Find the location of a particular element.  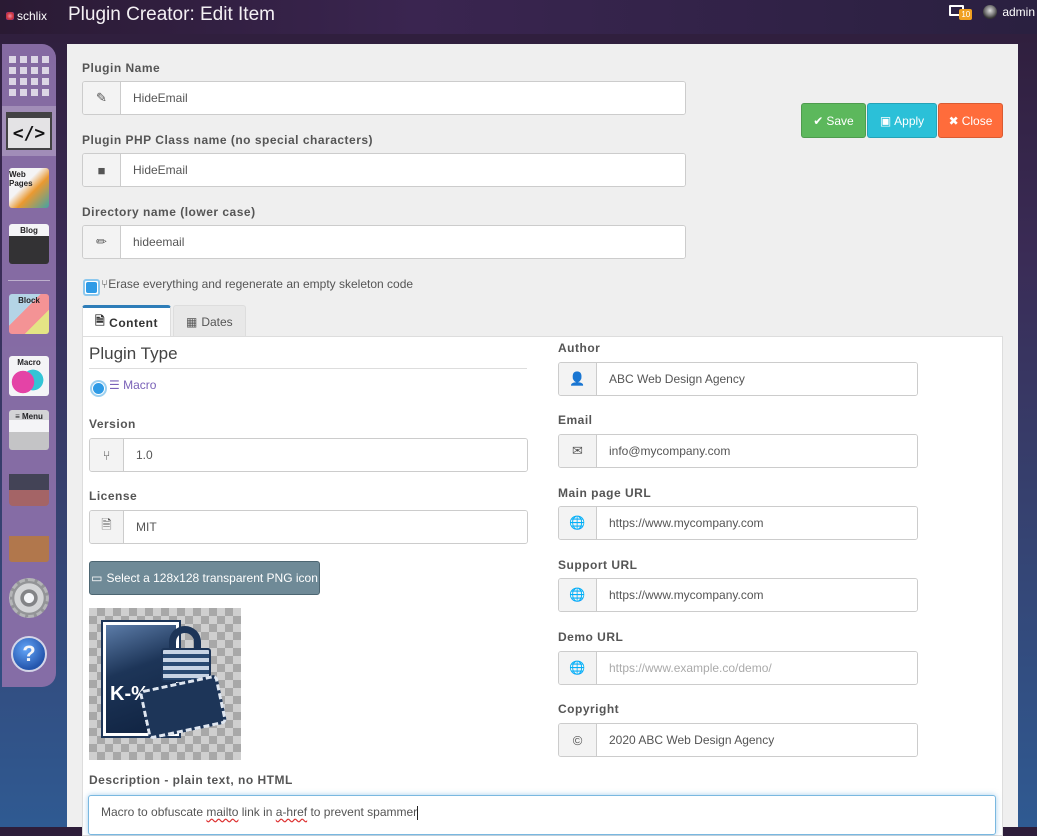

main-url-group: 🌐 is located at coordinates (738, 523).